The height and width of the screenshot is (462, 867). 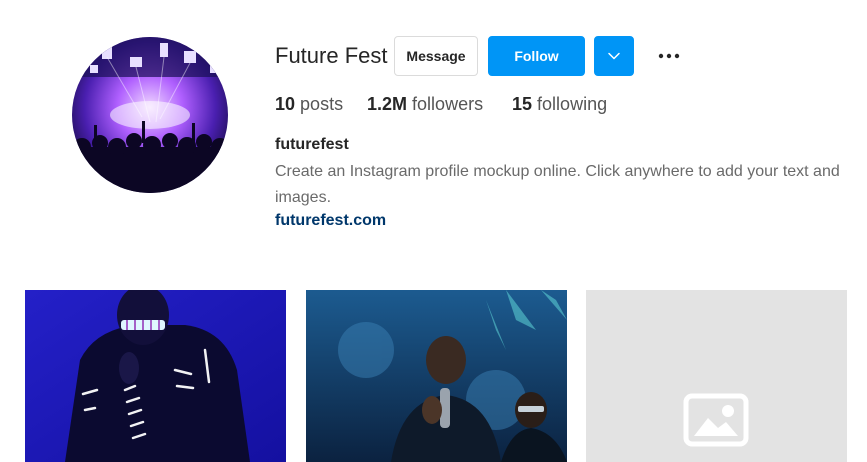 I want to click on profile-avatar, so click(x=150, y=115).